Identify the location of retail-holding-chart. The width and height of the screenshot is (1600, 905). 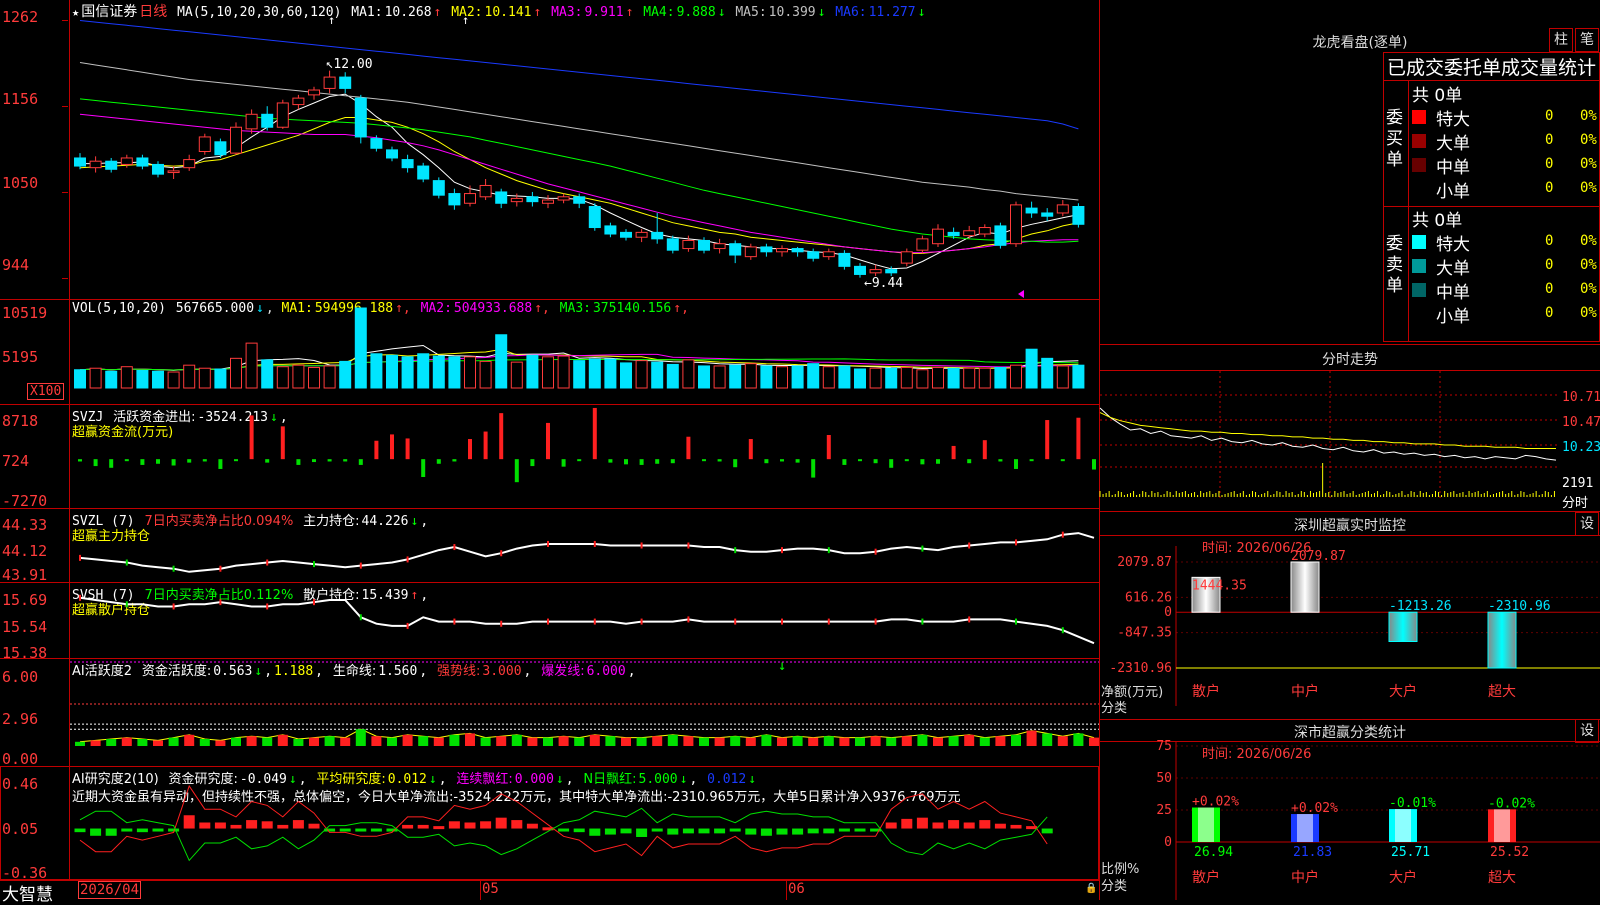
(584, 620).